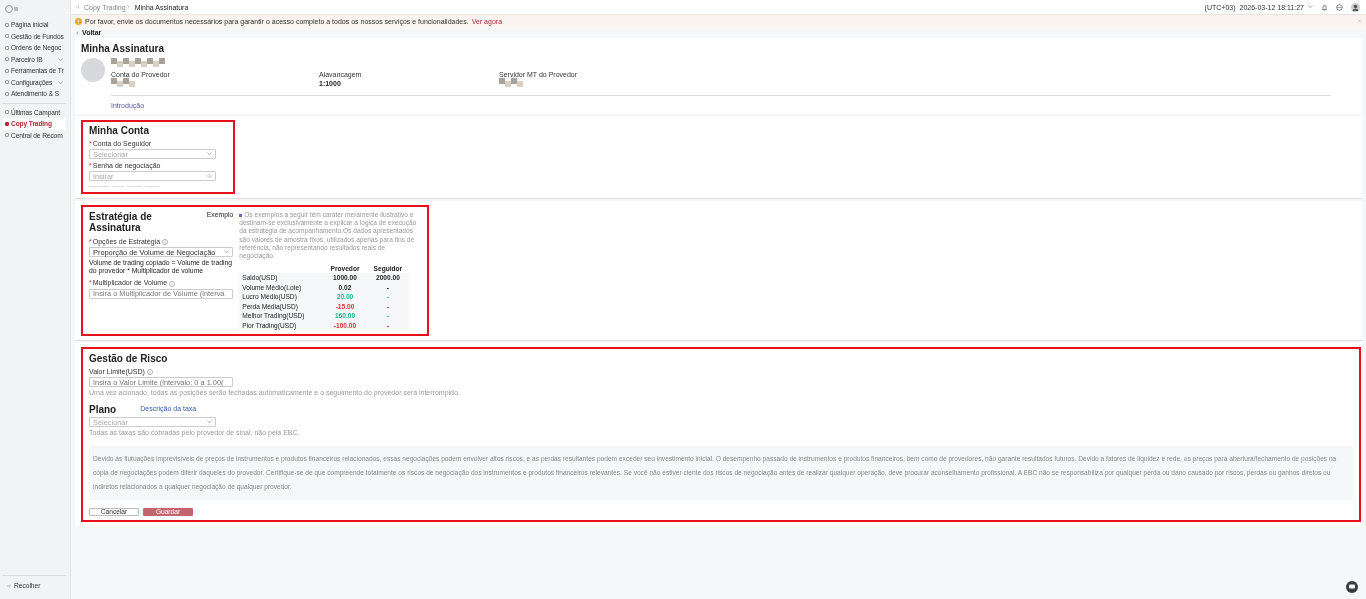 Image resolution: width=1366 pixels, height=599 pixels. What do you see at coordinates (138, 62) in the screenshot?
I see `blurred-name` at bounding box center [138, 62].